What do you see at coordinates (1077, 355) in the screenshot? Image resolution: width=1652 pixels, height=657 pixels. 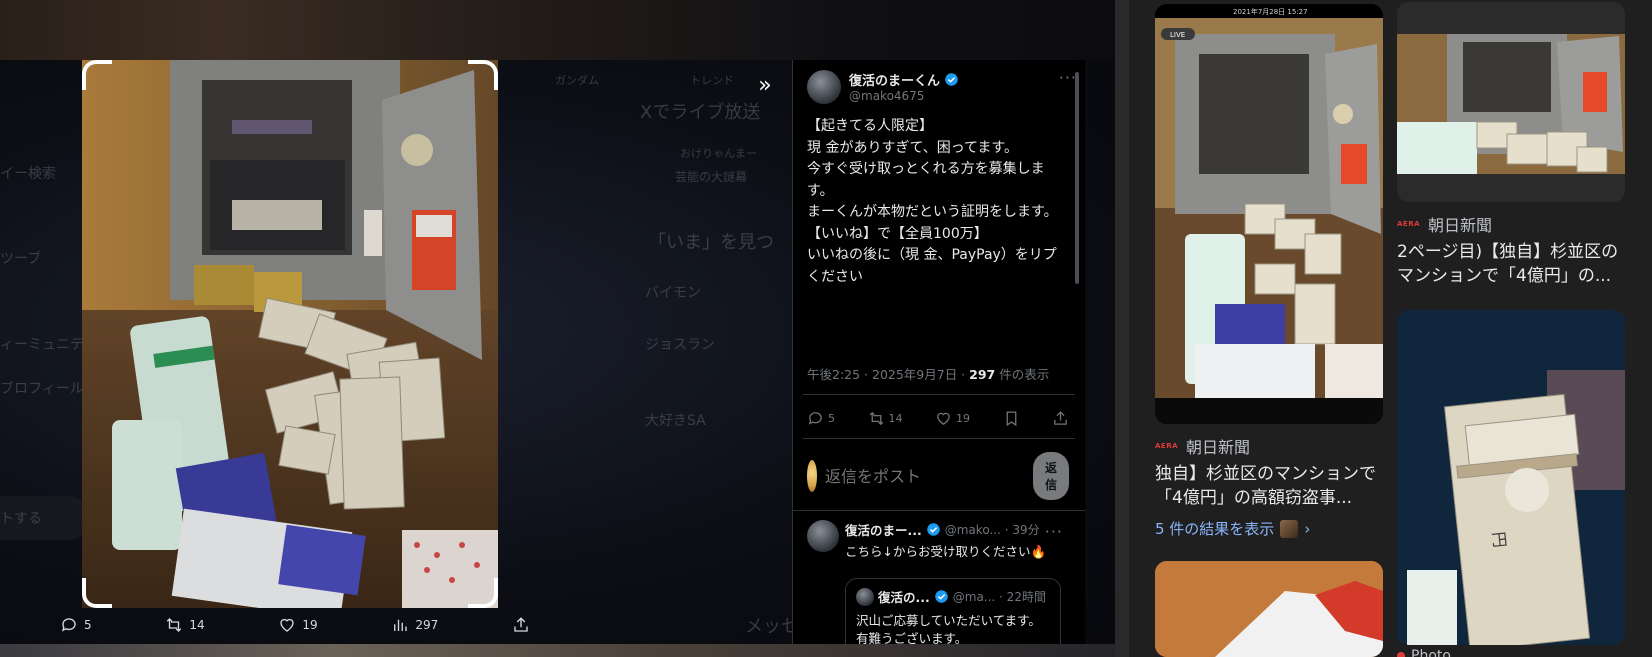 I see `scrollbar` at bounding box center [1077, 355].